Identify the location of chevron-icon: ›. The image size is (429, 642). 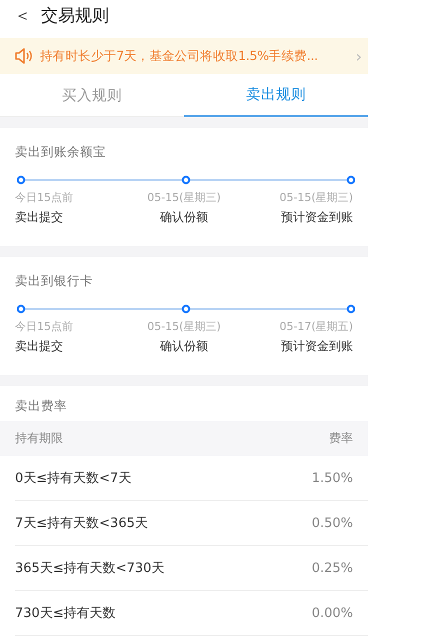
(359, 56).